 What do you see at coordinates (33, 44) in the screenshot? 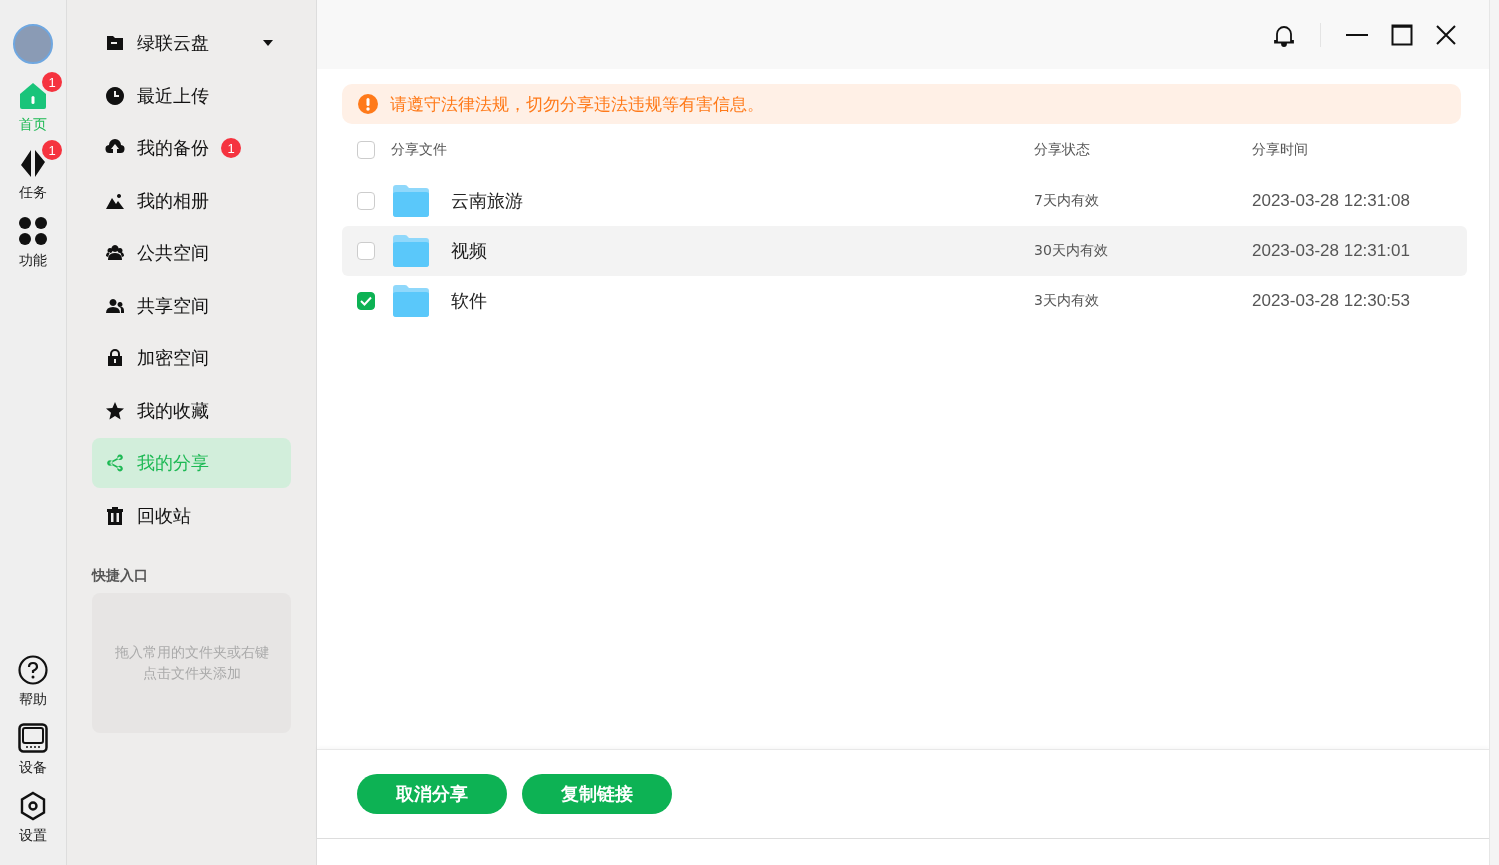
I see `avatar` at bounding box center [33, 44].